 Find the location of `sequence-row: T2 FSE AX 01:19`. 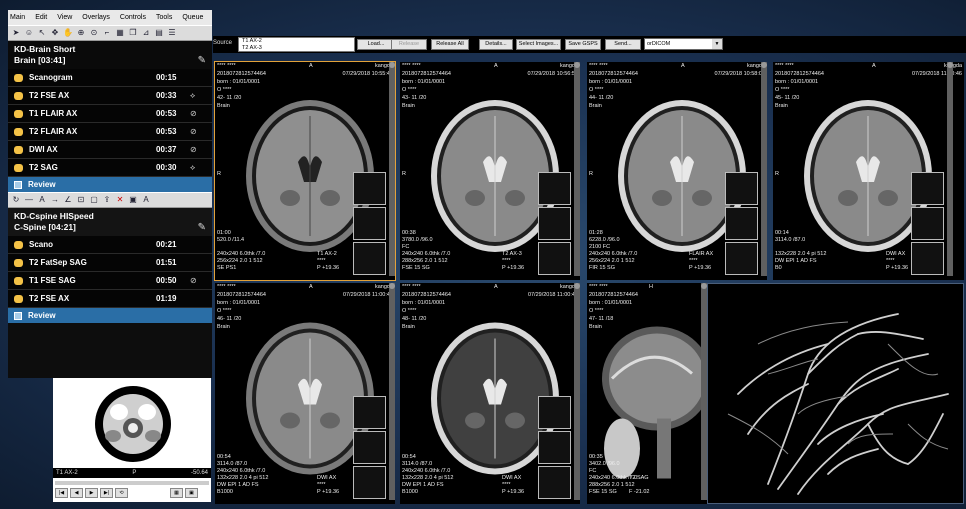

sequence-row: T2 FSE AX 01:19 is located at coordinates (110, 299).